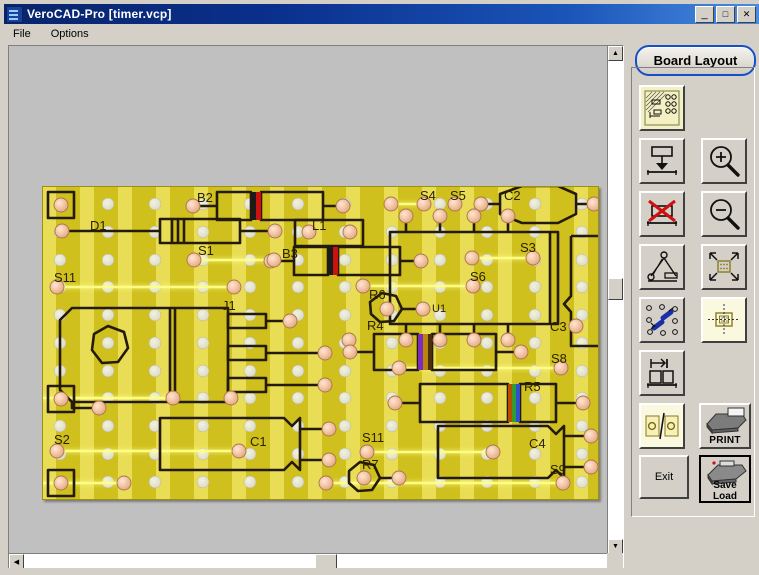 The image size is (759, 575). Describe the element at coordinates (308, 561) in the screenshot. I see `horizontal-scrollbar: ◀` at that location.